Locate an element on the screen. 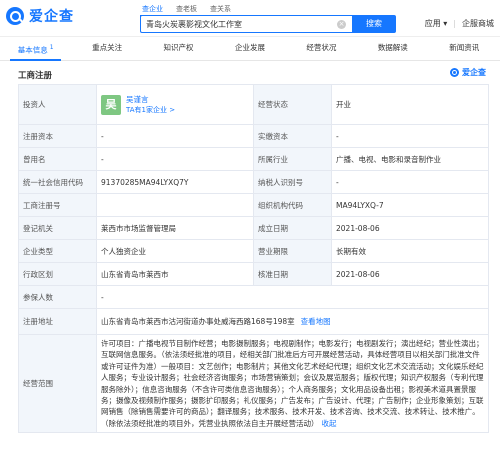 This screenshot has width=500, height=471. reg-number-value is located at coordinates (175, 205).